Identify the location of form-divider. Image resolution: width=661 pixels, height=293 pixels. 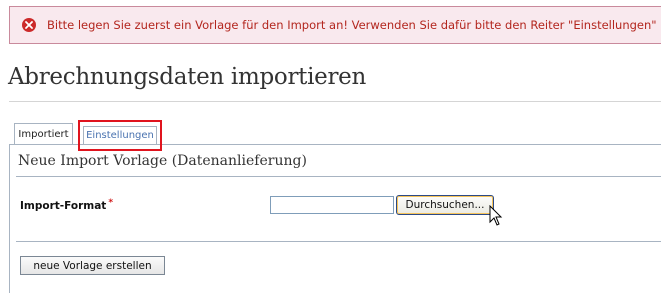
(338, 176).